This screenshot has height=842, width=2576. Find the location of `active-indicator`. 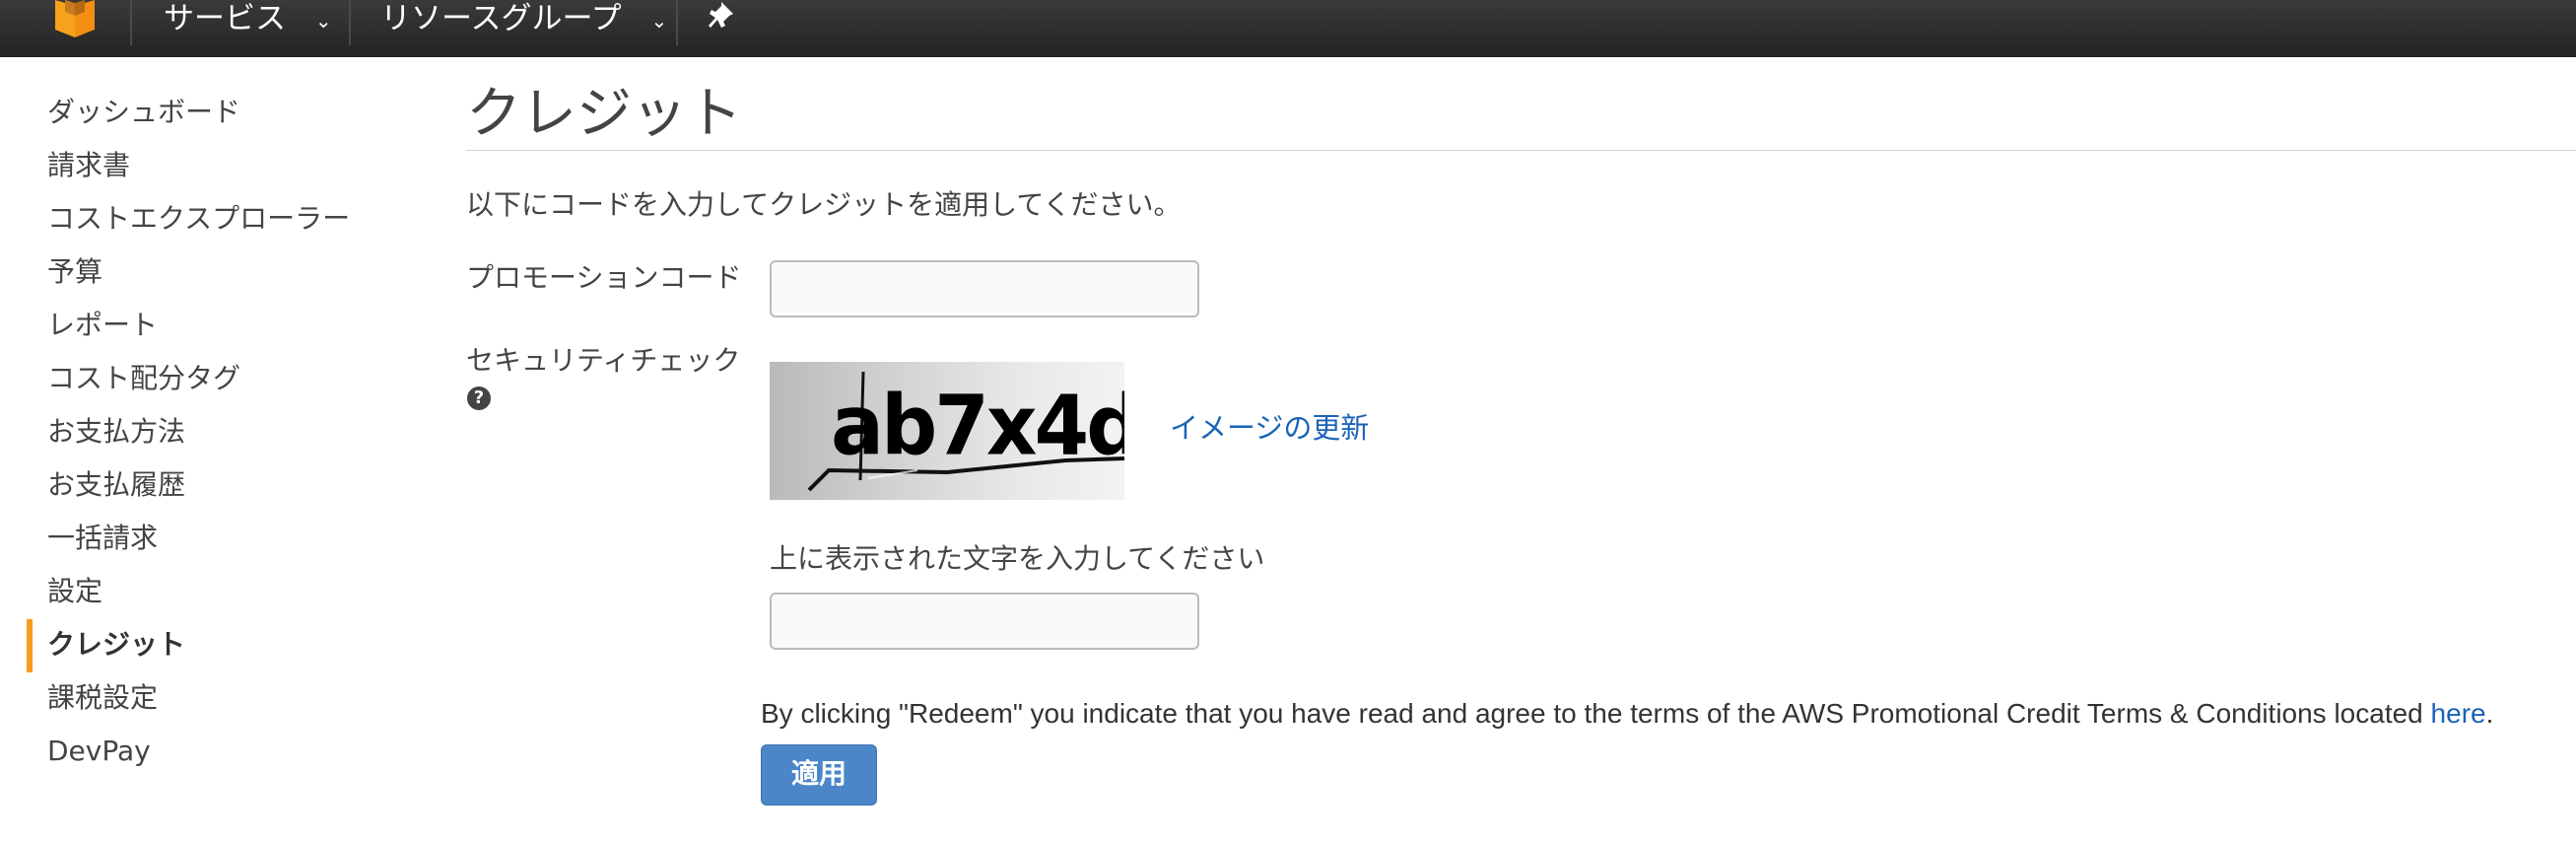

active-indicator is located at coordinates (30, 645).